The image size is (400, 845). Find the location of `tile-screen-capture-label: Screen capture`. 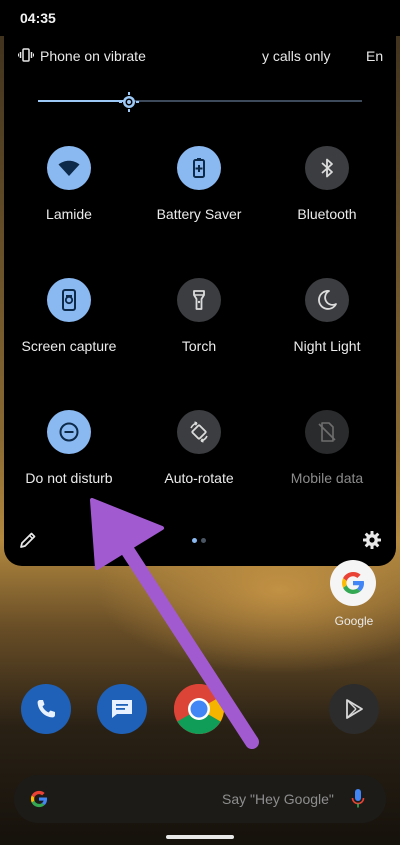

tile-screen-capture-label: Screen capture is located at coordinates (69, 346).